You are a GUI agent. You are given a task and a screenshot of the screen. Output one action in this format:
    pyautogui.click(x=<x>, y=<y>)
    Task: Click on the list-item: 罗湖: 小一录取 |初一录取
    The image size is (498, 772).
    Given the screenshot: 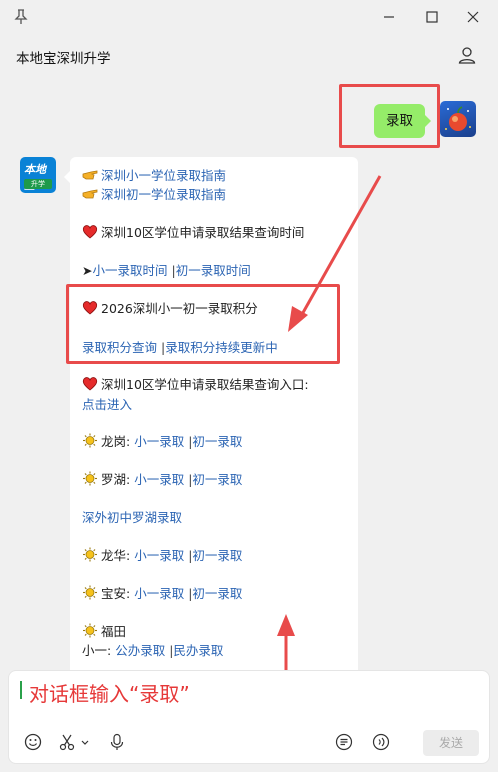 What is the action you would take?
    pyautogui.click(x=162, y=479)
    